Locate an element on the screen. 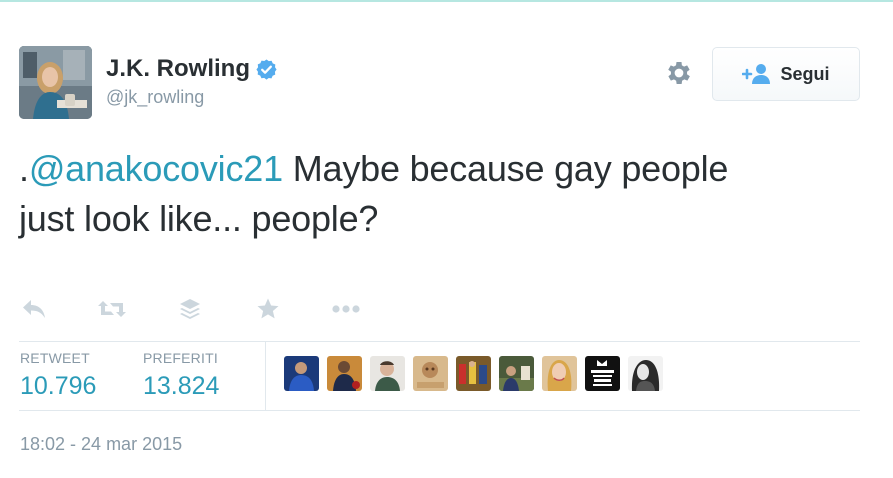  layers-button is located at coordinates (190, 309).